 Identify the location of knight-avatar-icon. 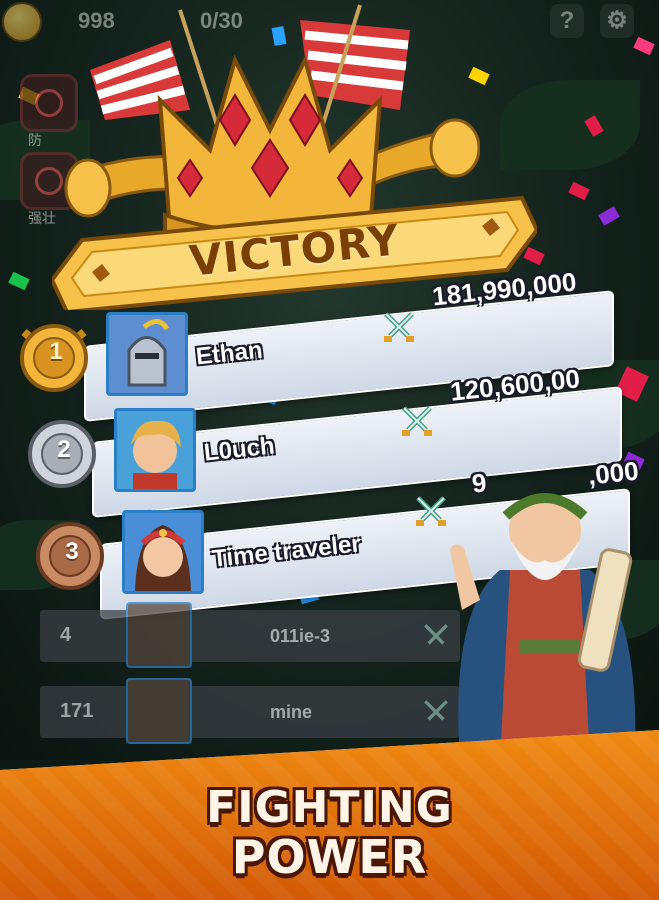
(147, 354).